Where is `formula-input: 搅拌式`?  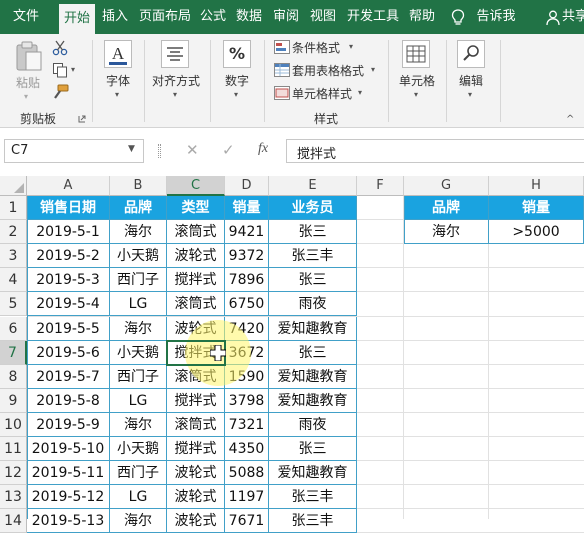 formula-input: 搅拌式 is located at coordinates (435, 151).